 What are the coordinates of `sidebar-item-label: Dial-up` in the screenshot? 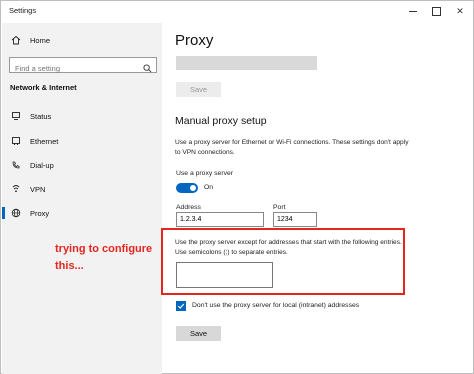 It's located at (42, 165).